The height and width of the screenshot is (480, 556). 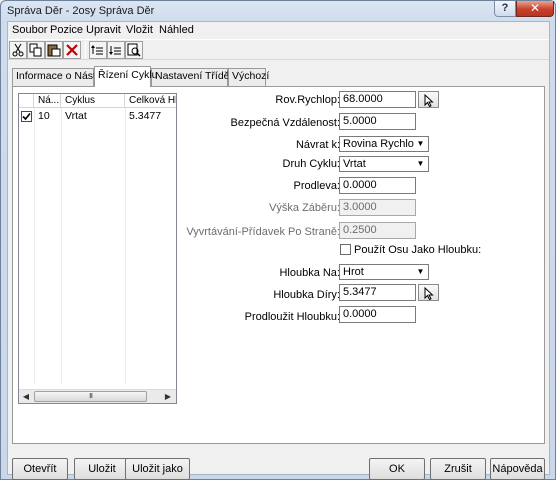 I want to click on hloubka-diry-input: 5.3477, so click(x=377, y=292).